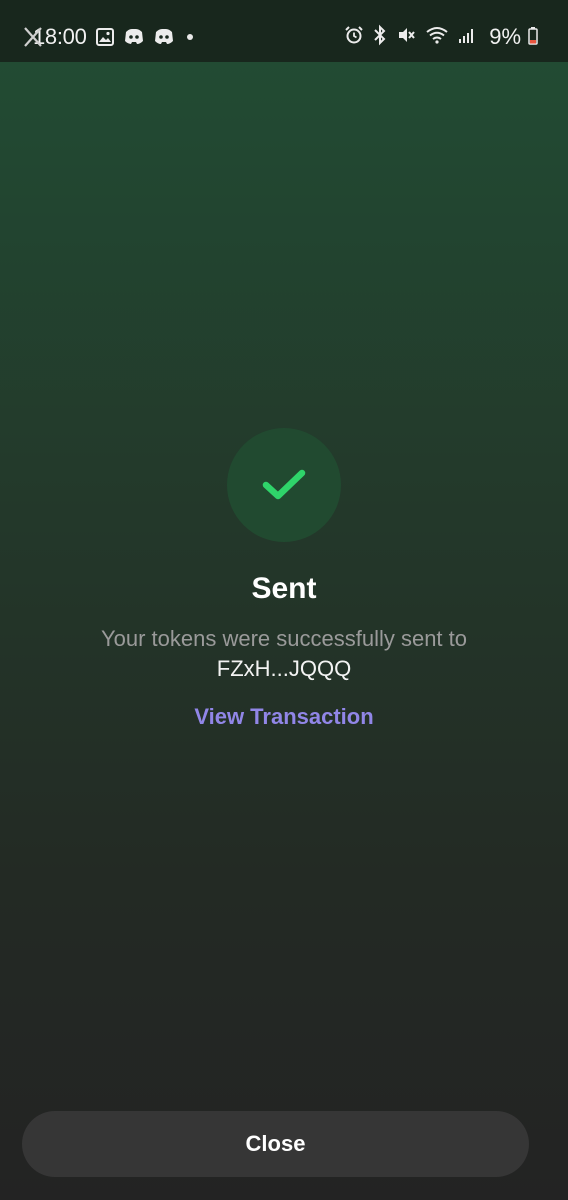 Image resolution: width=568 pixels, height=1200 pixels. Describe the element at coordinates (354, 37) in the screenshot. I see `alarm-icon` at that location.